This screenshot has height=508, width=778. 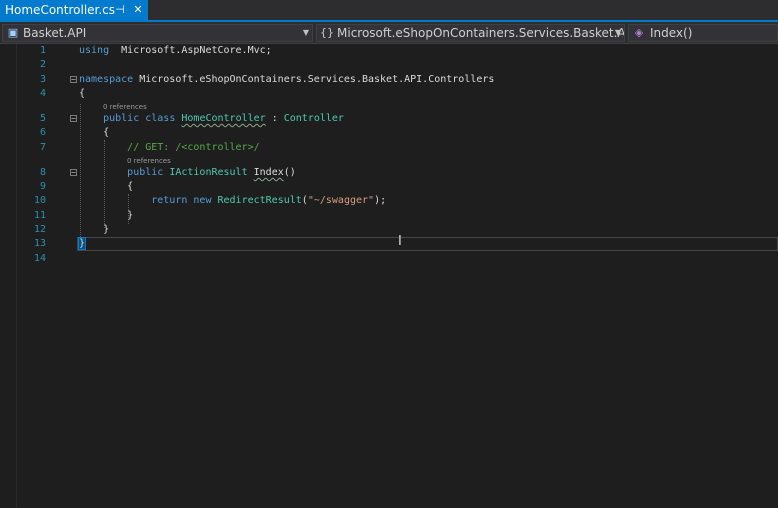 What do you see at coordinates (106, 79) in the screenshot?
I see `code-token: namespace` at bounding box center [106, 79].